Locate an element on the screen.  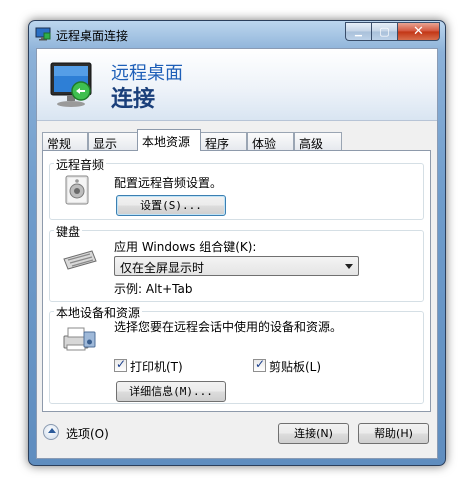
tab-programs: 程序 is located at coordinates (223, 141).